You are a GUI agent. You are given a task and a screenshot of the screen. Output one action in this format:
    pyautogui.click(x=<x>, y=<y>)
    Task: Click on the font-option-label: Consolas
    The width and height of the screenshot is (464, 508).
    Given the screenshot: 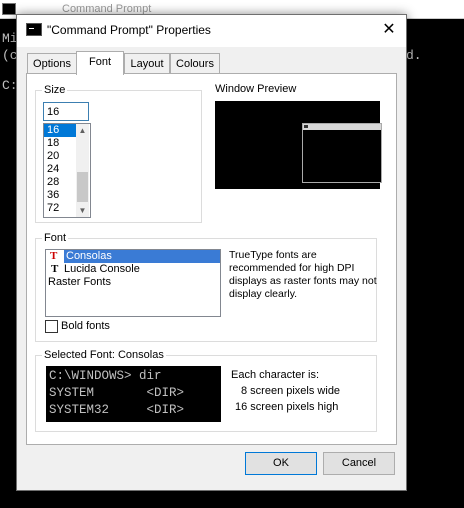 What is the action you would take?
    pyautogui.click(x=89, y=256)
    